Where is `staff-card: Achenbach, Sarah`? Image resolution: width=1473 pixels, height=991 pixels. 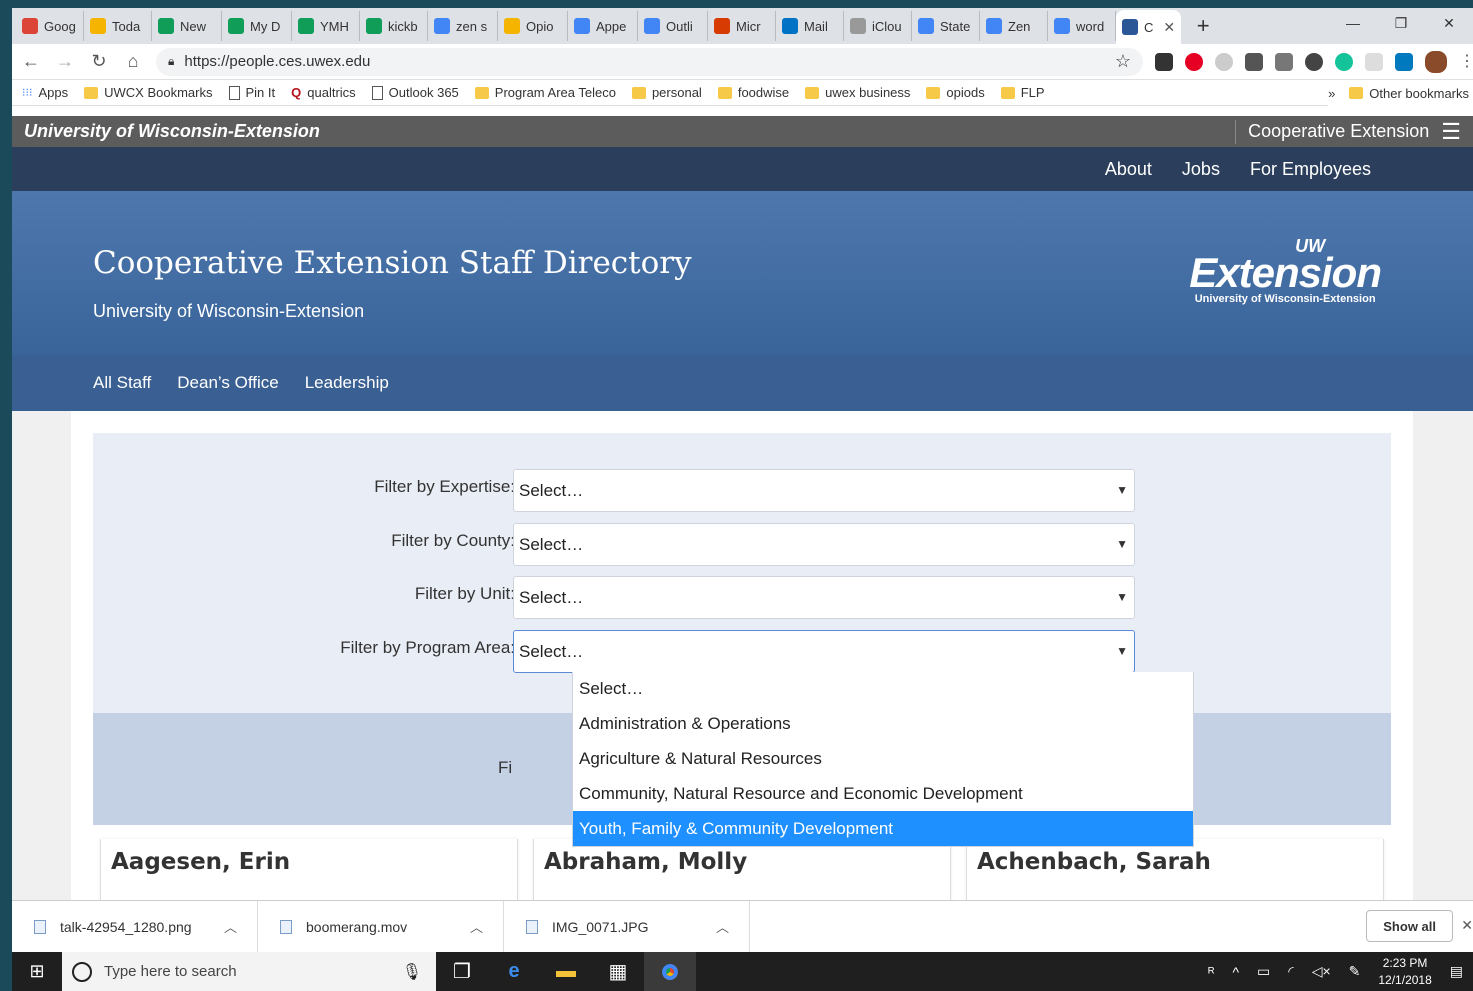 staff-card: Achenbach, Sarah is located at coordinates (1175, 869).